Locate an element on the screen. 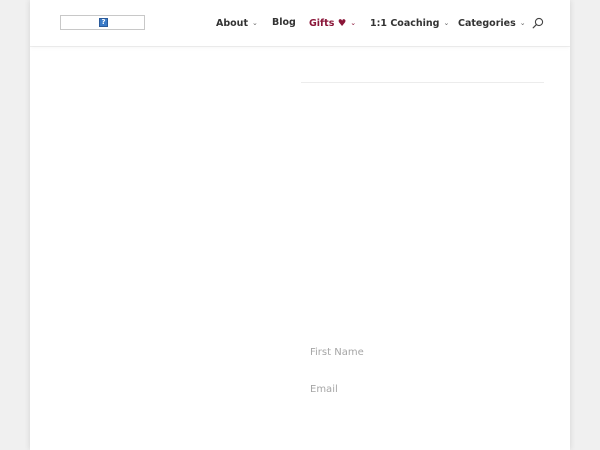  nav-item-coaching-label: 1:1 Coaching is located at coordinates (405, 23).